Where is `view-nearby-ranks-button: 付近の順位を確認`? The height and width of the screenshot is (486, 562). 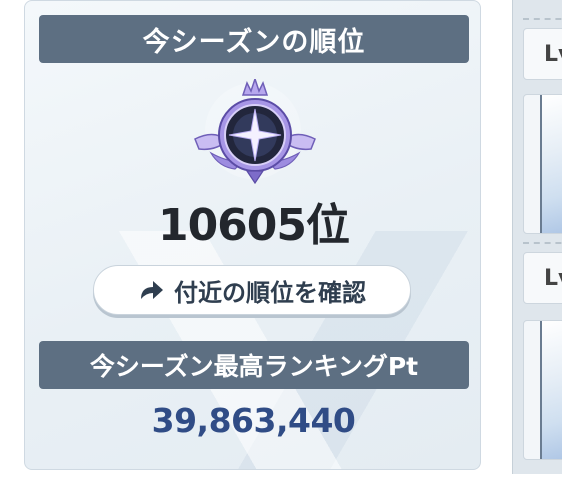 view-nearby-ranks-button: 付近の順位を確認 is located at coordinates (252, 290).